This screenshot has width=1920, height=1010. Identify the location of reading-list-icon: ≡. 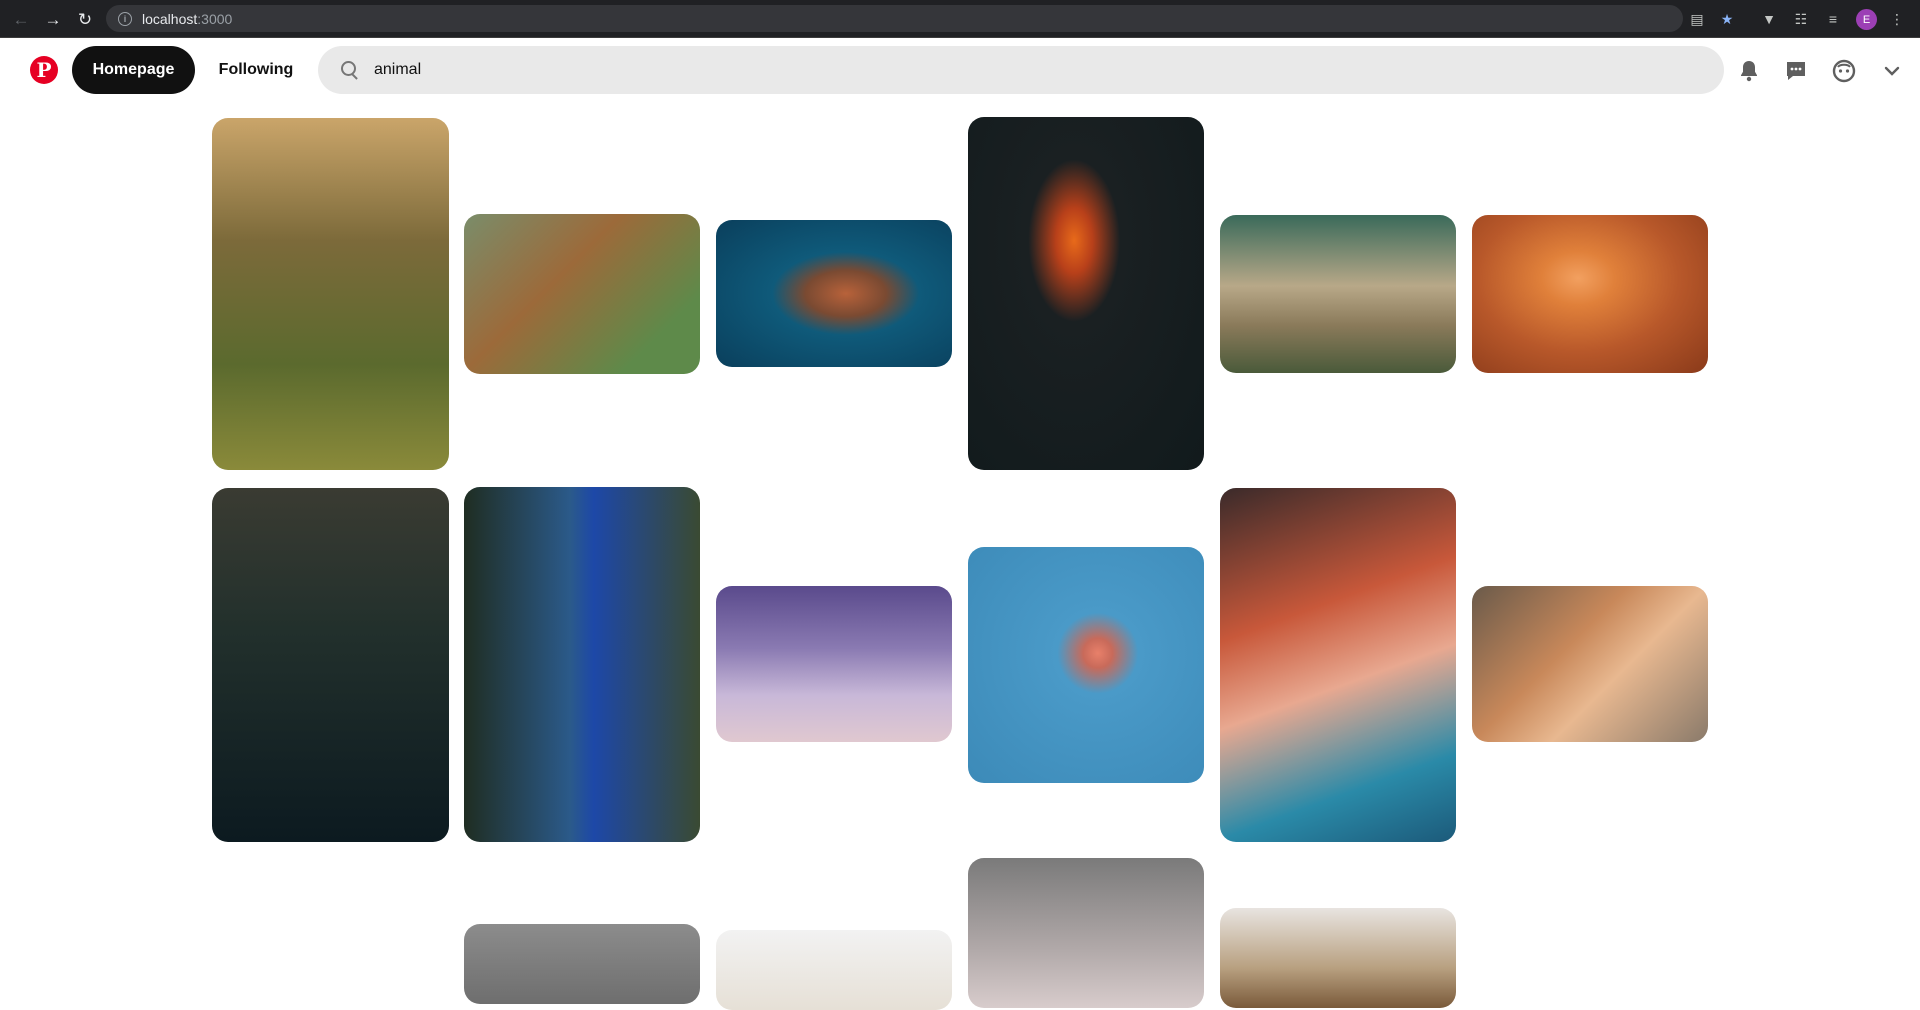
(1833, 19).